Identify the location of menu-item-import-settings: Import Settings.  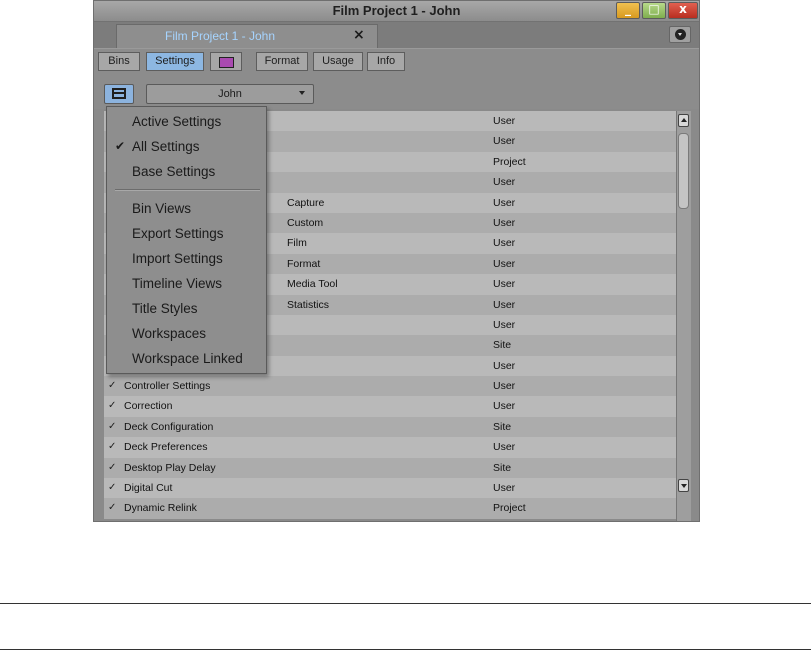
(186, 260).